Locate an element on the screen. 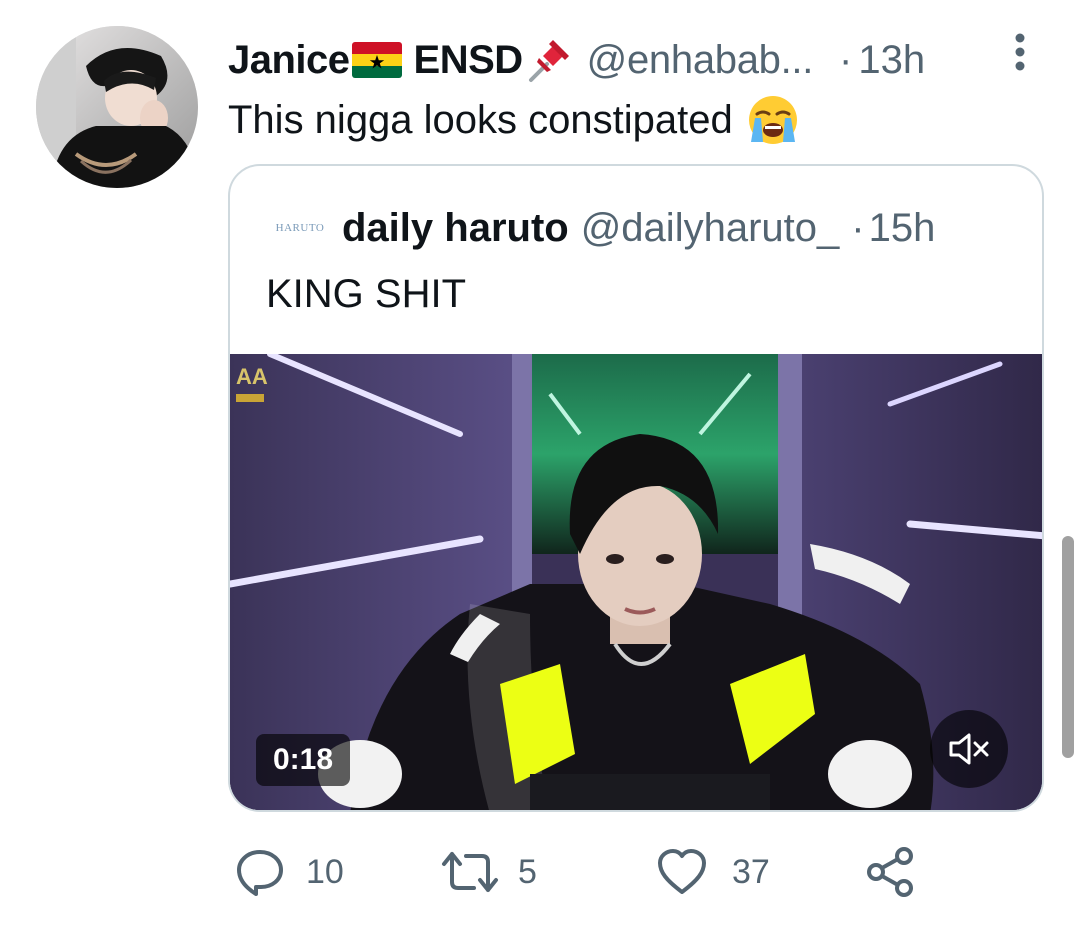 This screenshot has height=925, width=1080. pushpin-icon is located at coordinates (549, 60).